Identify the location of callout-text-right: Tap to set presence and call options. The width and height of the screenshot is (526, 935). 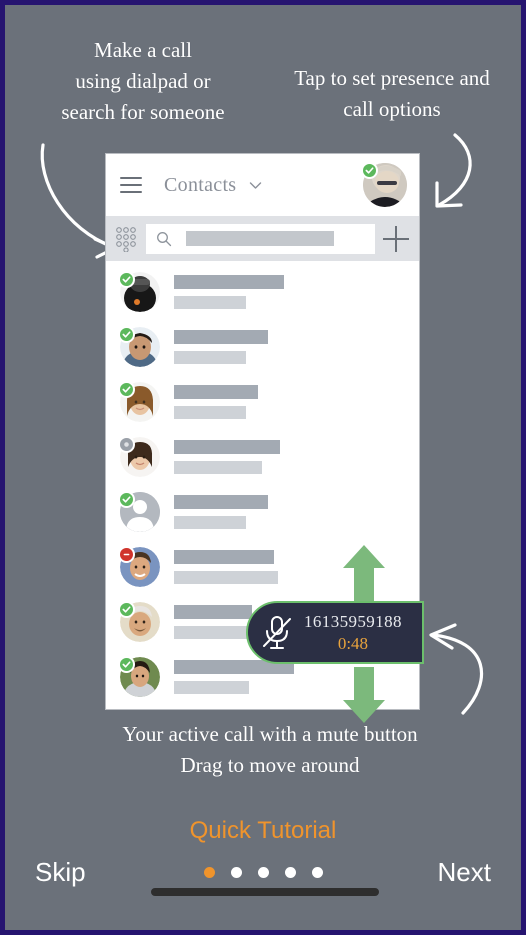
(392, 94).